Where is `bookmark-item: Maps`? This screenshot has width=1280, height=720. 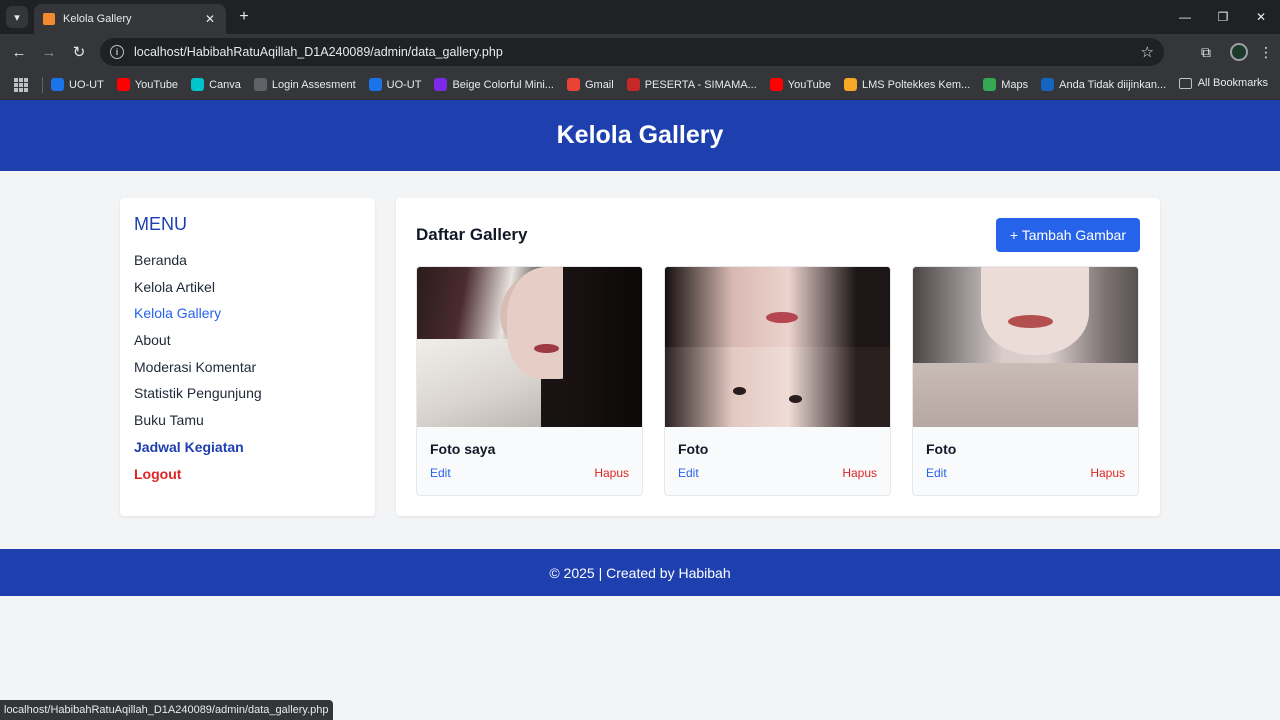
bookmark-item: Maps is located at coordinates (1005, 84).